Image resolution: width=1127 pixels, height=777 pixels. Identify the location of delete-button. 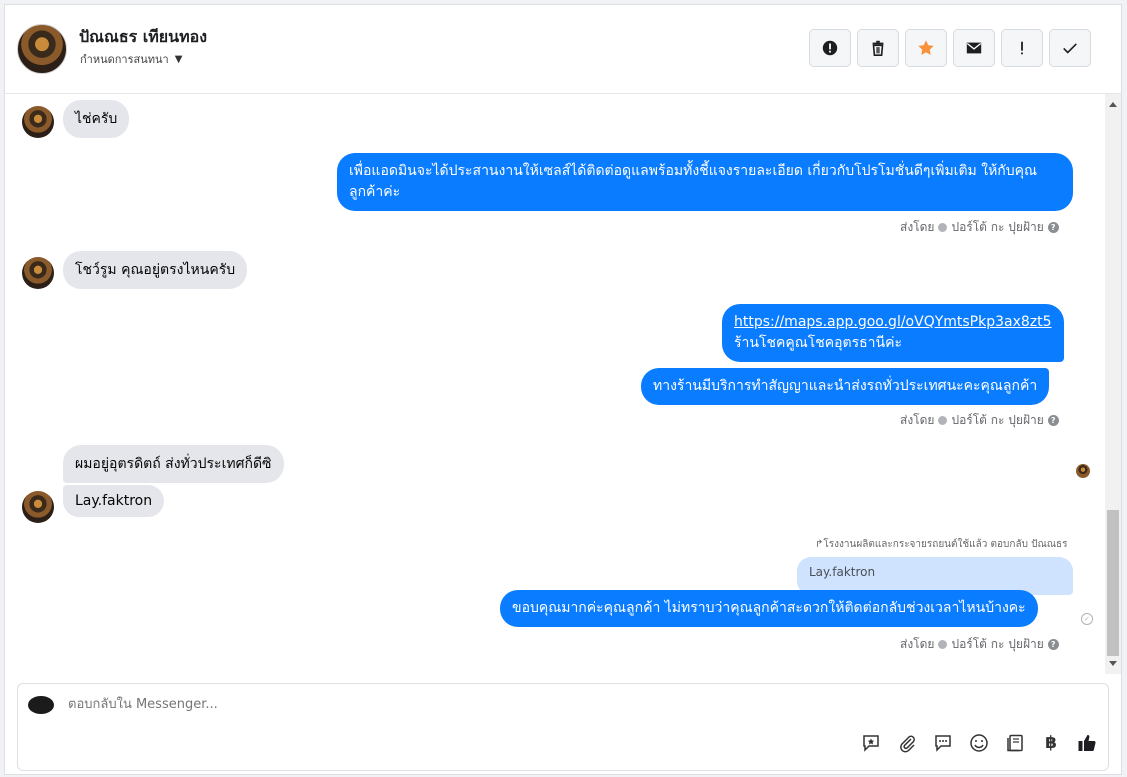
(878, 48).